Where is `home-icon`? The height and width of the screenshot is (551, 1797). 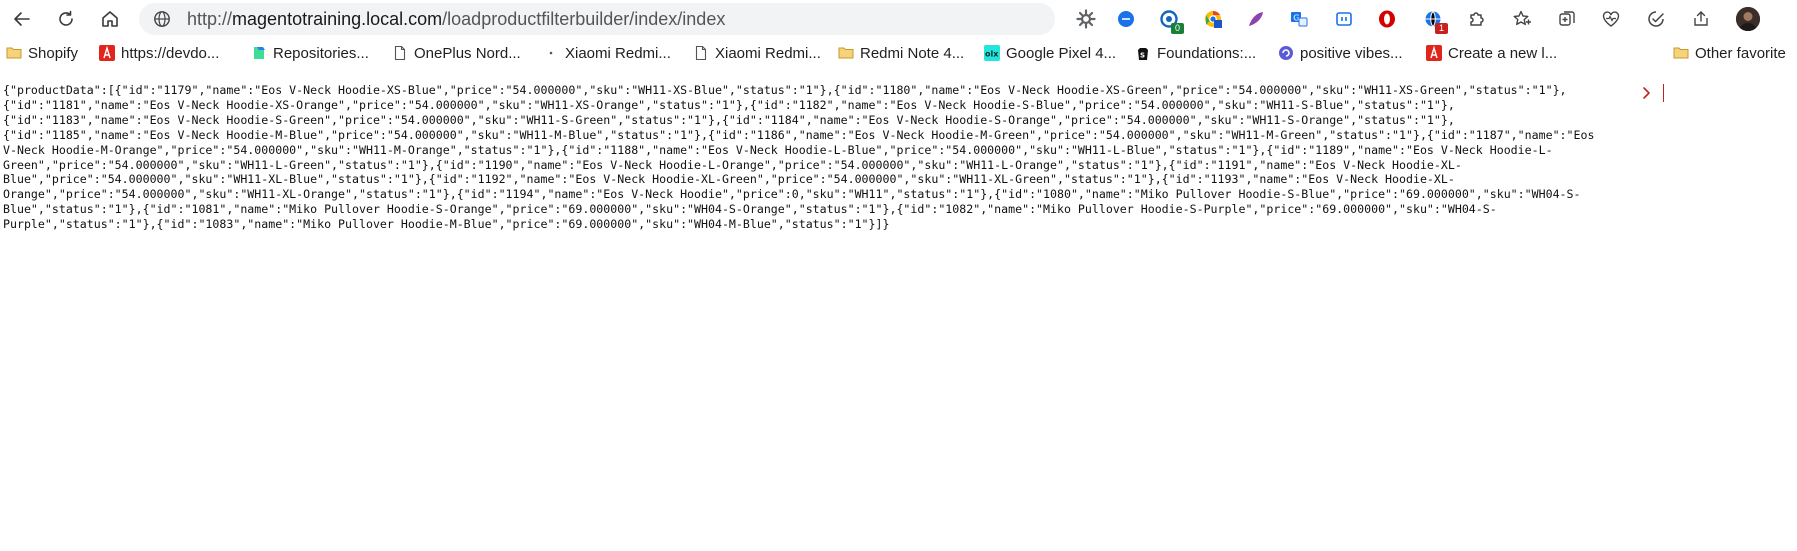 home-icon is located at coordinates (110, 19).